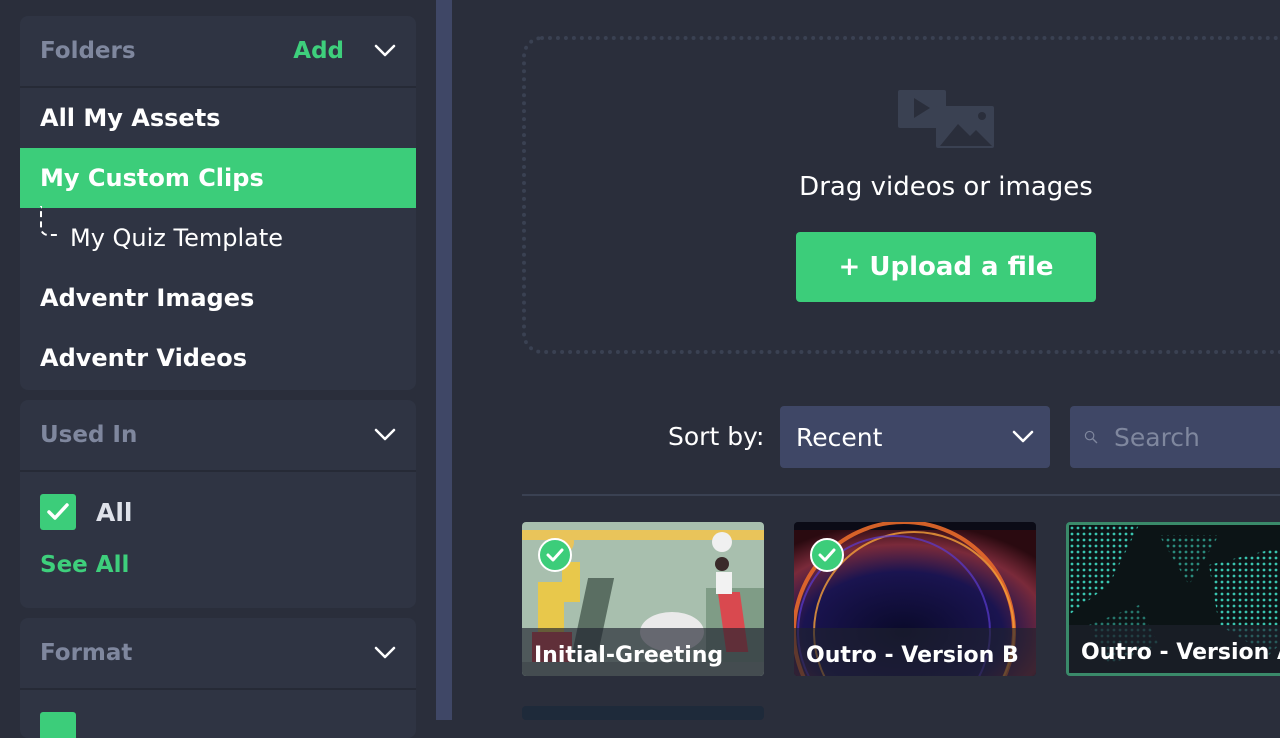 This screenshot has width=1280, height=738. I want to click on format-panel: Format, so click(218, 678).